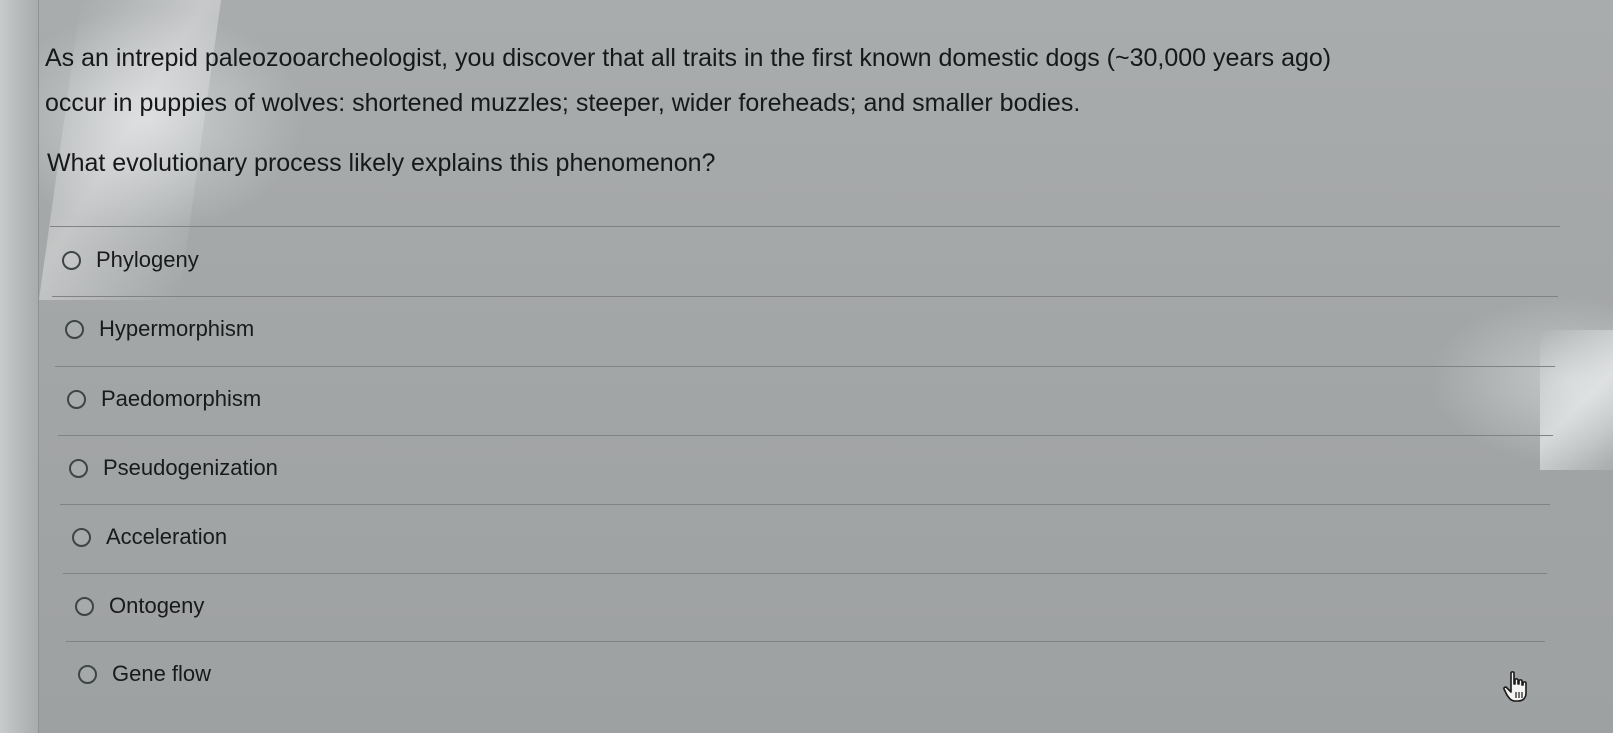 The height and width of the screenshot is (733, 1613). Describe the element at coordinates (19, 366) in the screenshot. I see `screen-bezel` at that location.